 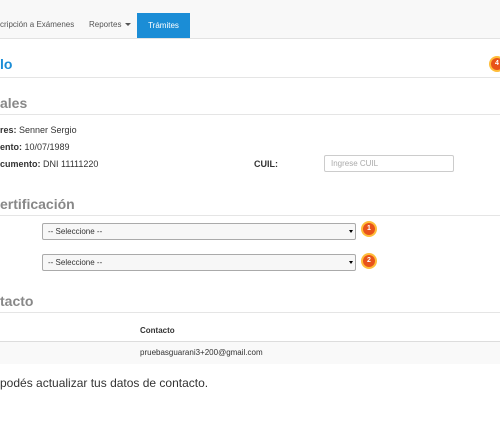 I want to click on documento-value: DNI 11111220, so click(x=71, y=164).